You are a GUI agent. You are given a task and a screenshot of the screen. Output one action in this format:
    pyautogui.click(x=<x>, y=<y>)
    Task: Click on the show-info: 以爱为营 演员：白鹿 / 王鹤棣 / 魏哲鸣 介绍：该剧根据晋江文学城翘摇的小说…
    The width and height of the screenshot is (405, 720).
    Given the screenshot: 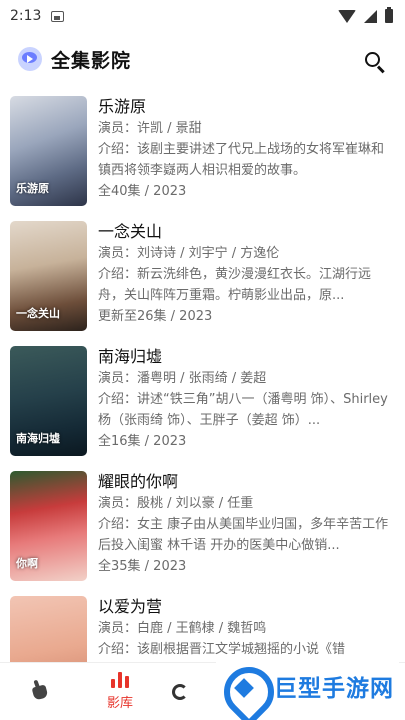 What is the action you would take?
    pyautogui.click(x=246, y=629)
    